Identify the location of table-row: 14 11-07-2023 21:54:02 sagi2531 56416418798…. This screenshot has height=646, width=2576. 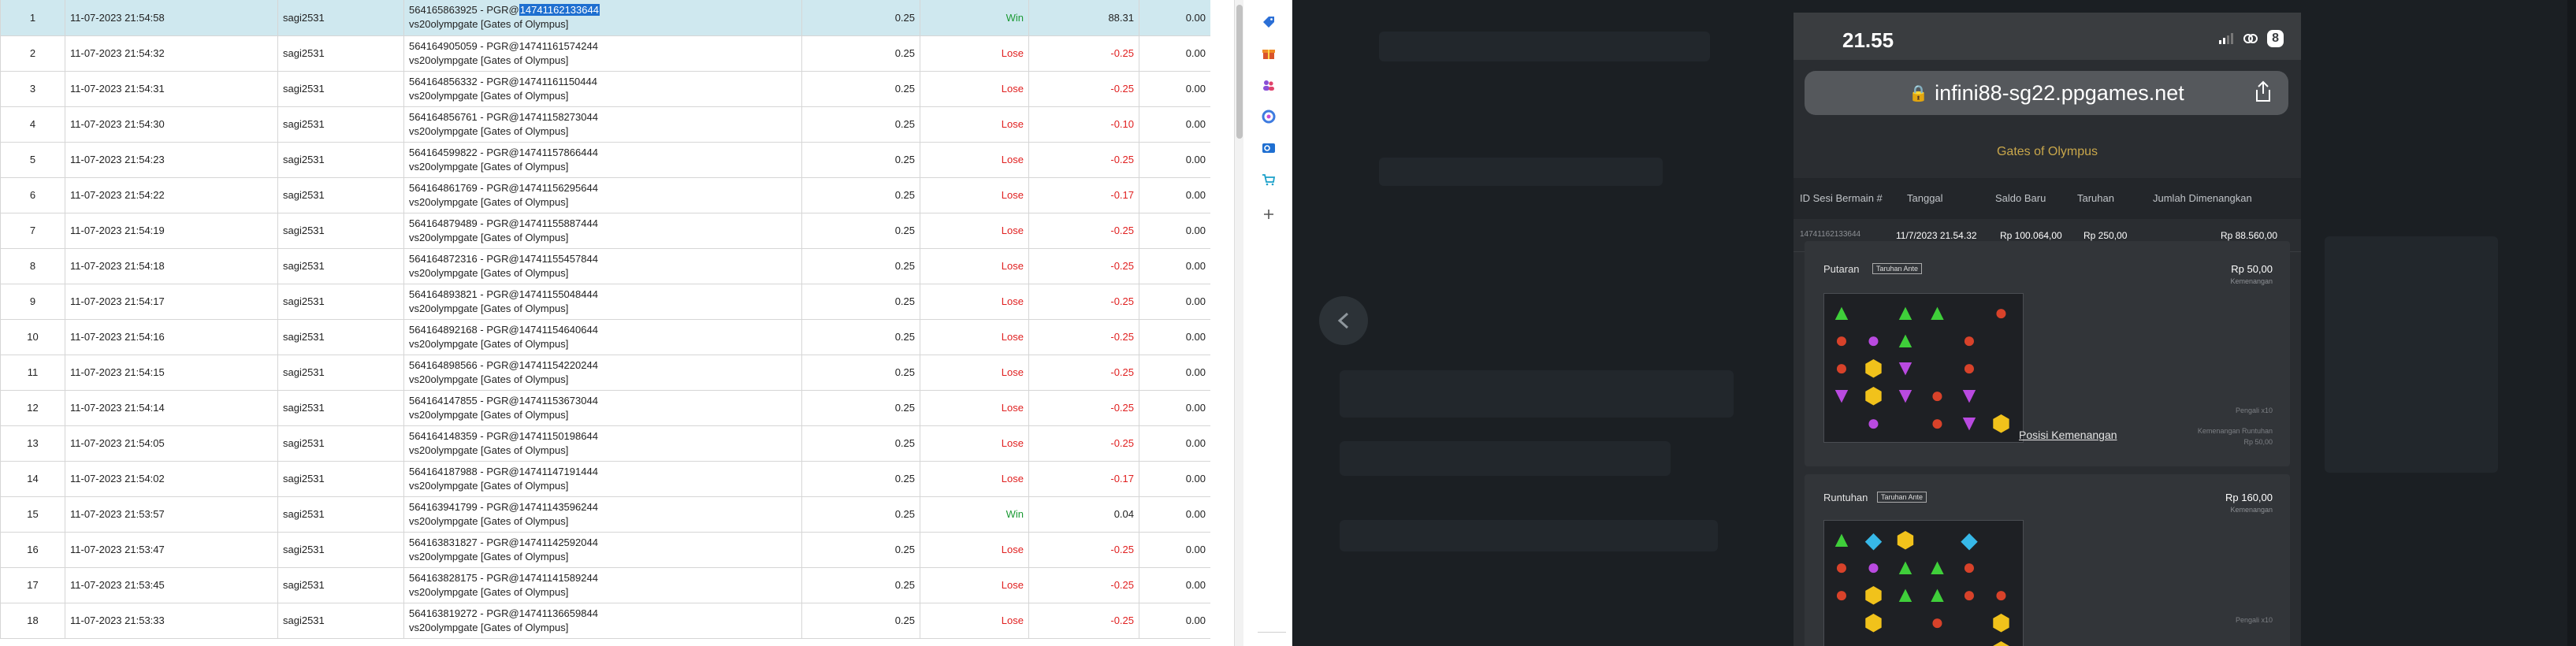
(605, 478).